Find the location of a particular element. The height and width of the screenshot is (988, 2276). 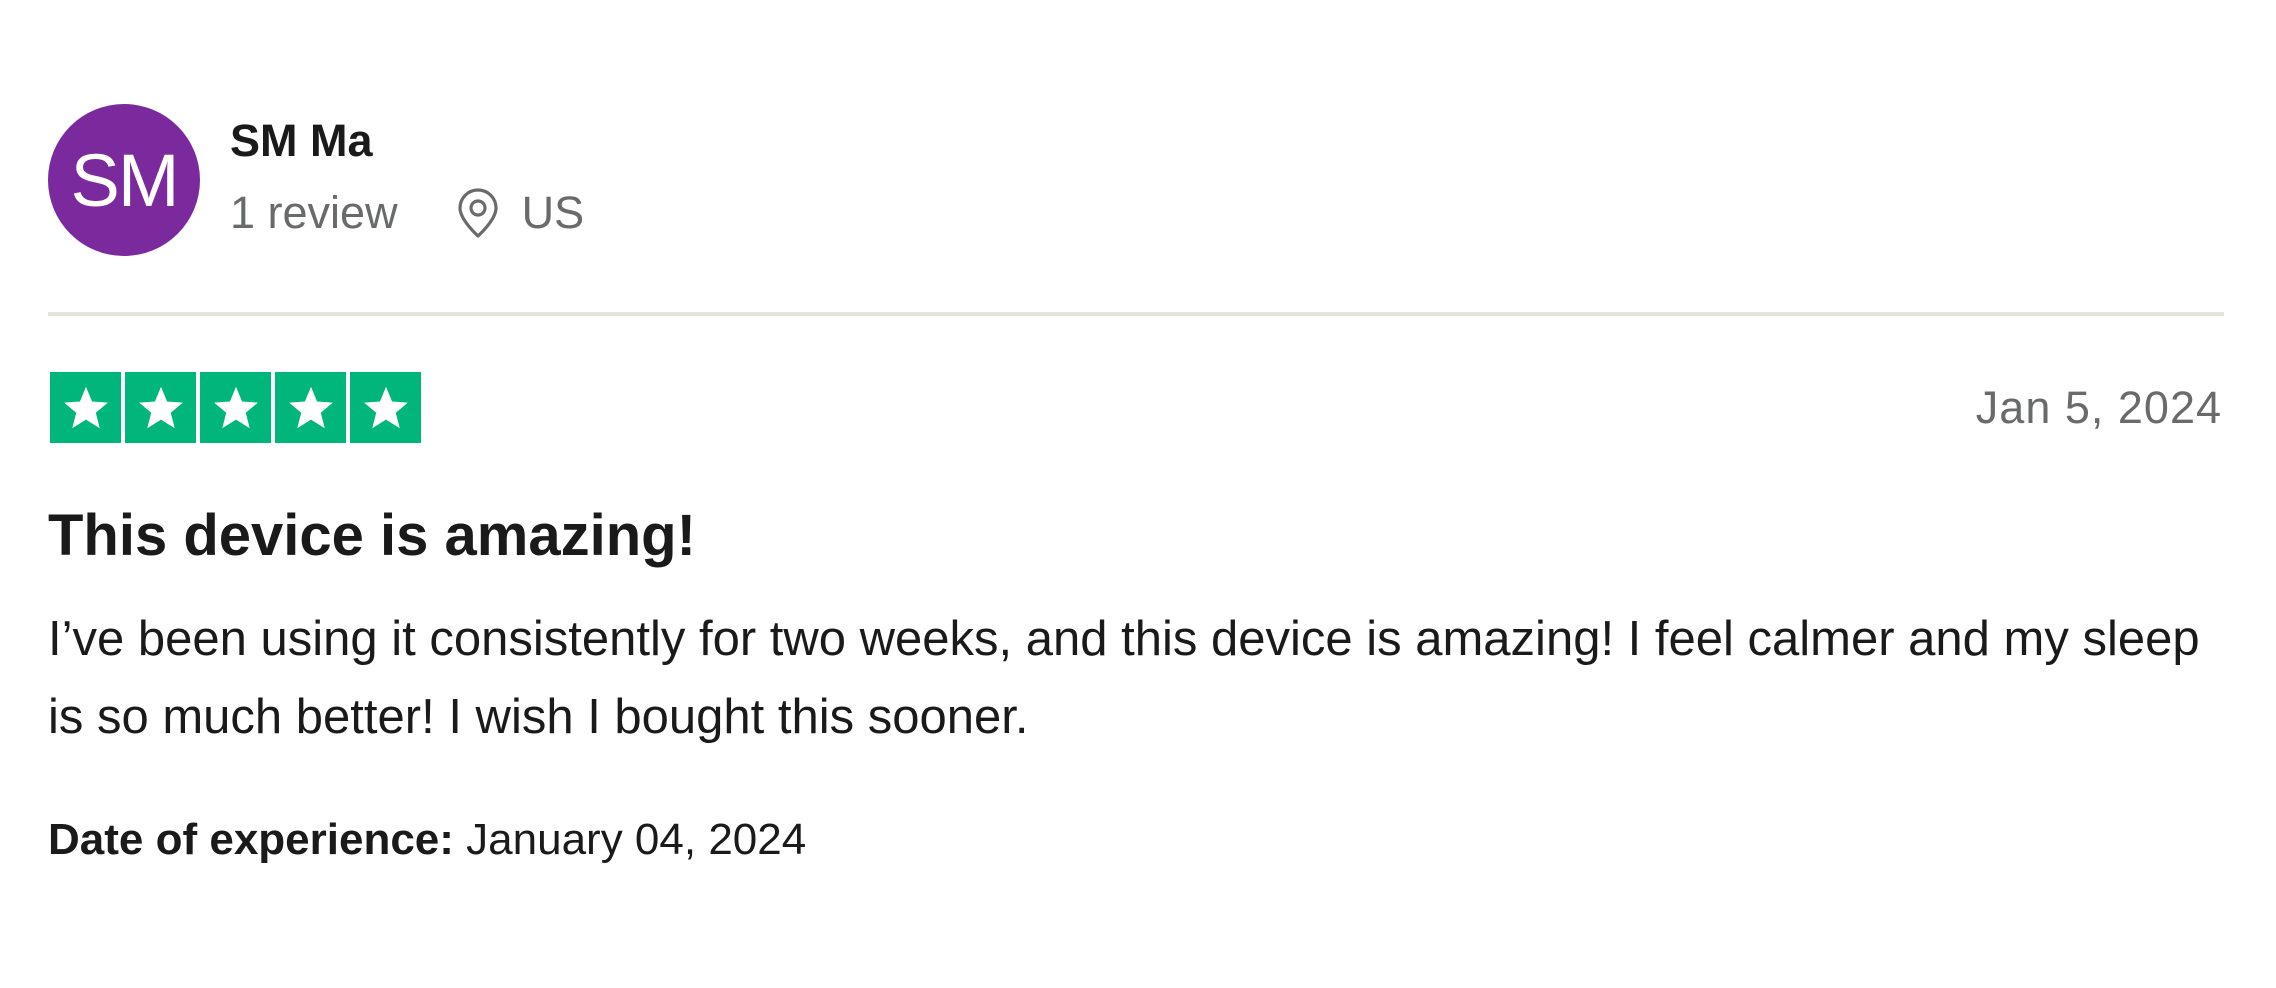

experience-label: Date of experience: is located at coordinates (251, 839).